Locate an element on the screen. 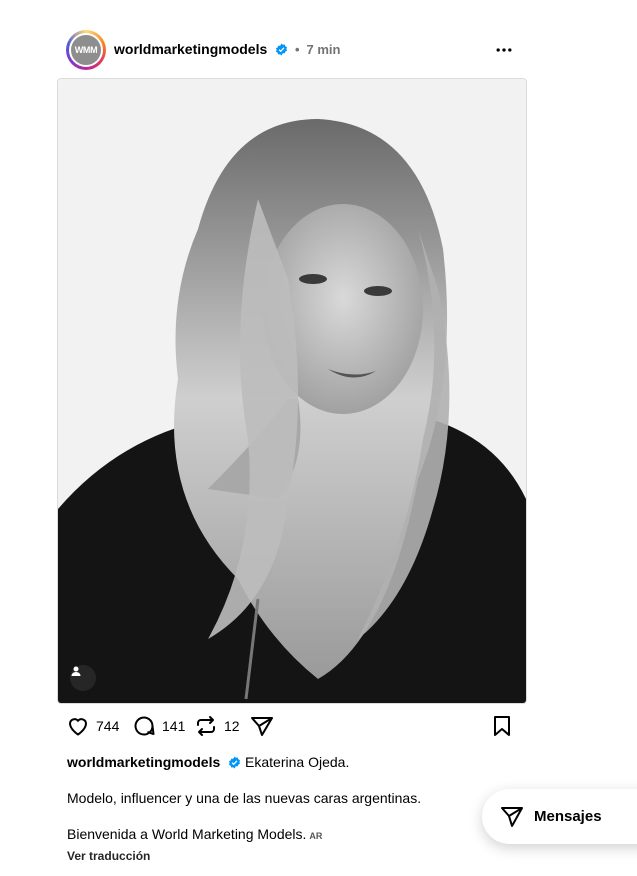 Image resolution: width=637 pixels, height=876 pixels. post-header: WMM worldmarketingmodels • 7 min is located at coordinates (296, 50).